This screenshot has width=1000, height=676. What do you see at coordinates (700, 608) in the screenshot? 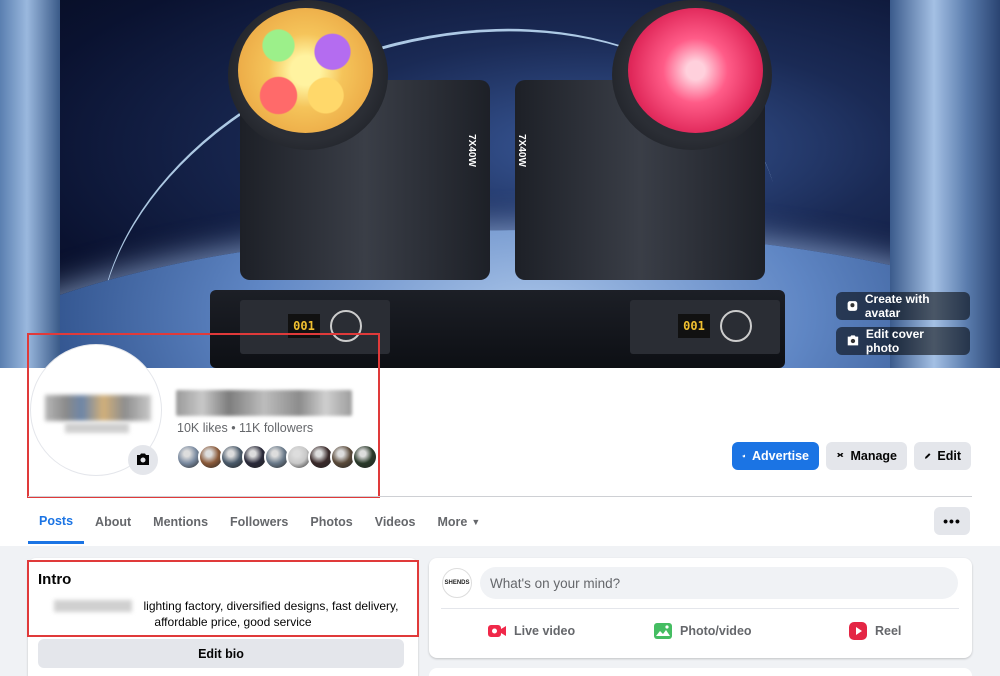
I see `composer-divider` at bounding box center [700, 608].